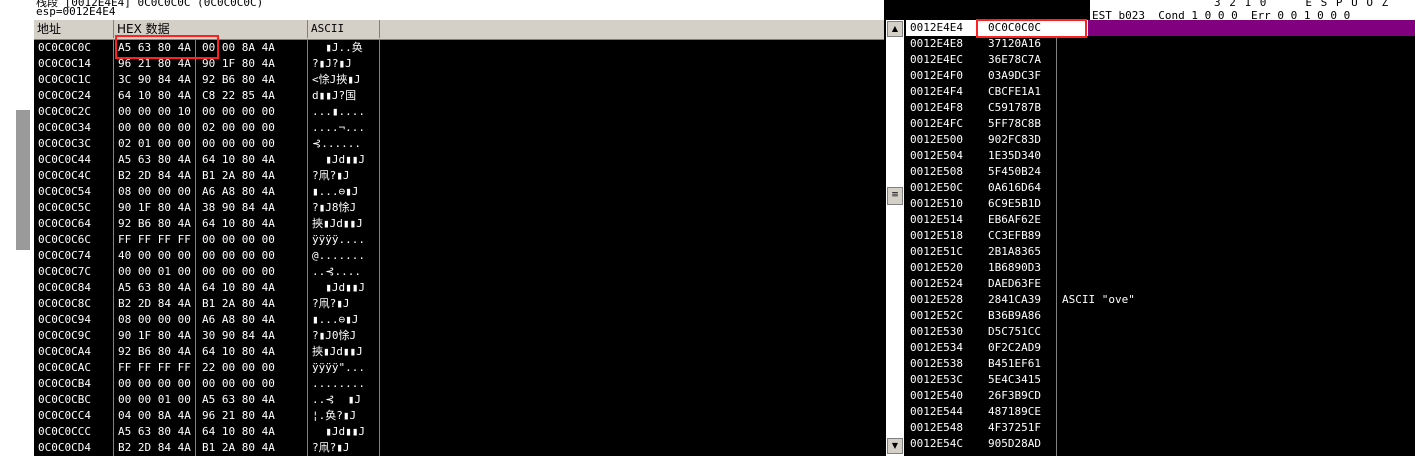 The image size is (1415, 456). What do you see at coordinates (459, 304) in the screenshot?
I see `dump-row: 0C0C0C8C B2 2D 84 4A B1 2A 80 4A ?凧?▮J` at bounding box center [459, 304].